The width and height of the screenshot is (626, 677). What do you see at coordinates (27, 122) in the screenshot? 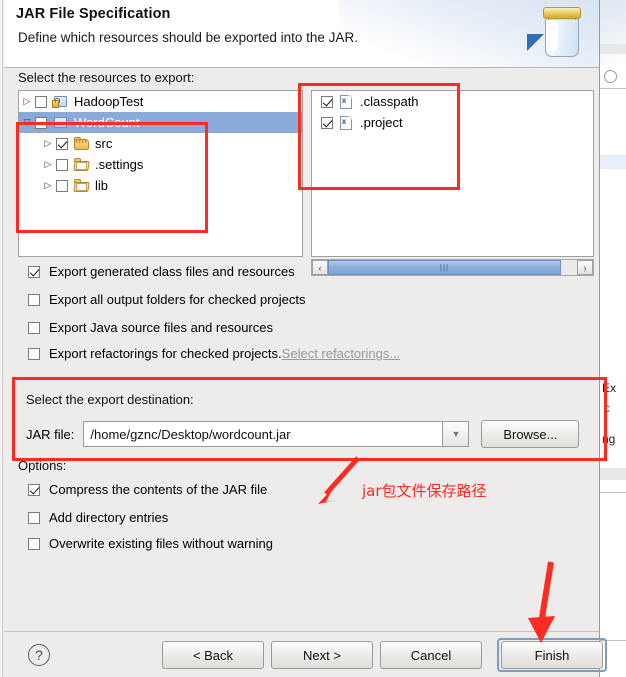
I see `collapse-arrow-icon: ▽` at bounding box center [27, 122].